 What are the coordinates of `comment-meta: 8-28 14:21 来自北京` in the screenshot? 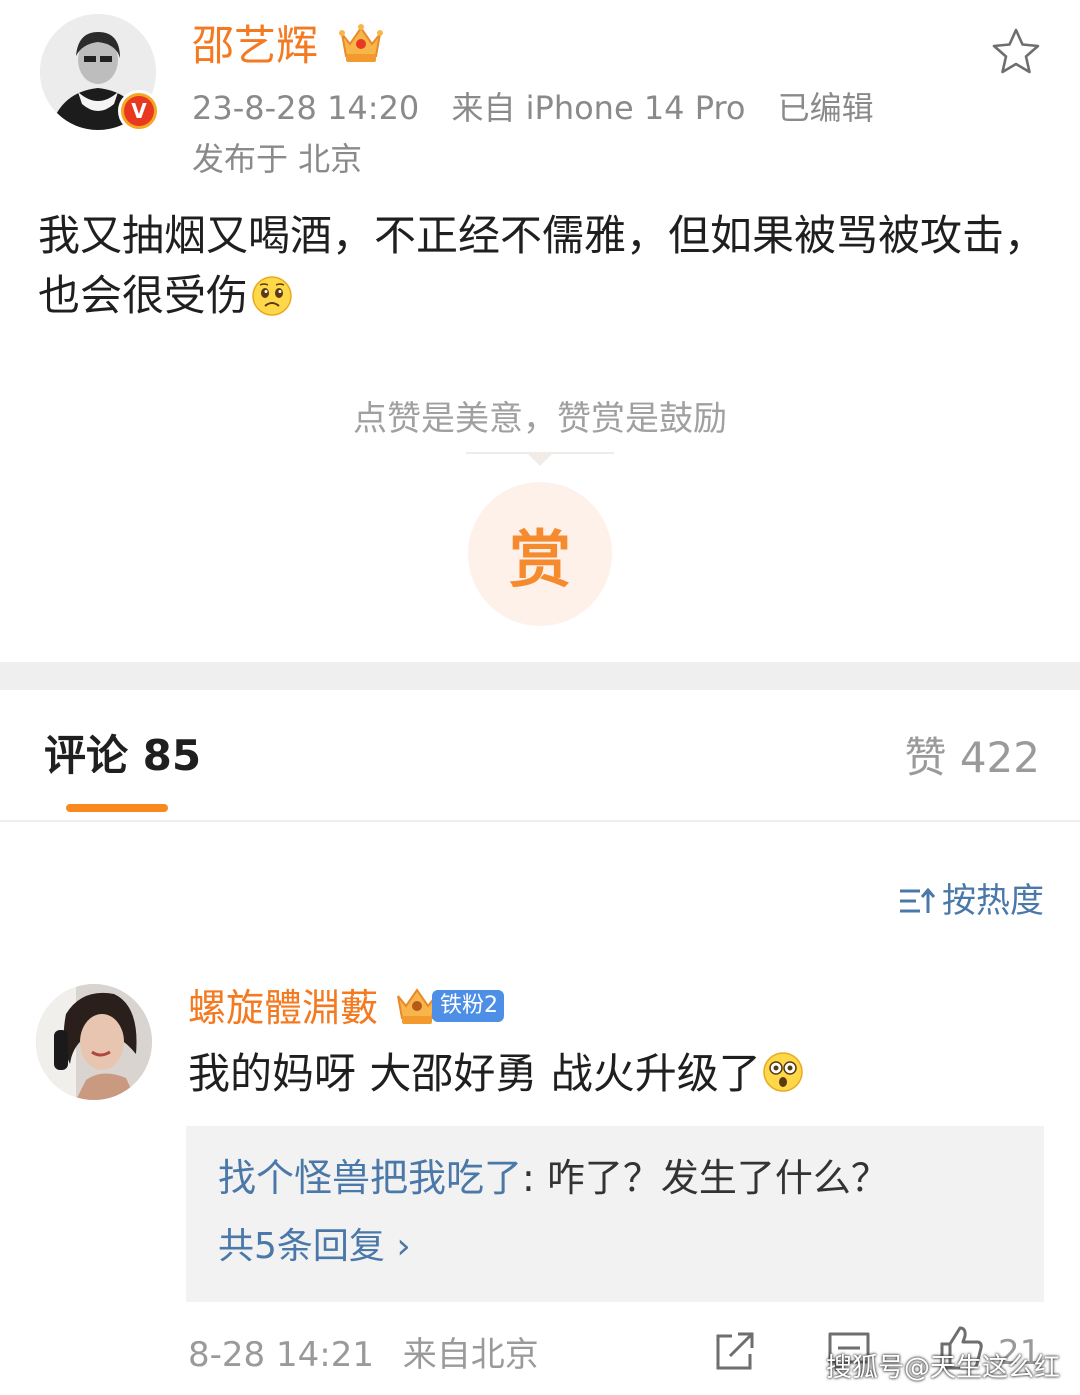 It's located at (372, 1355).